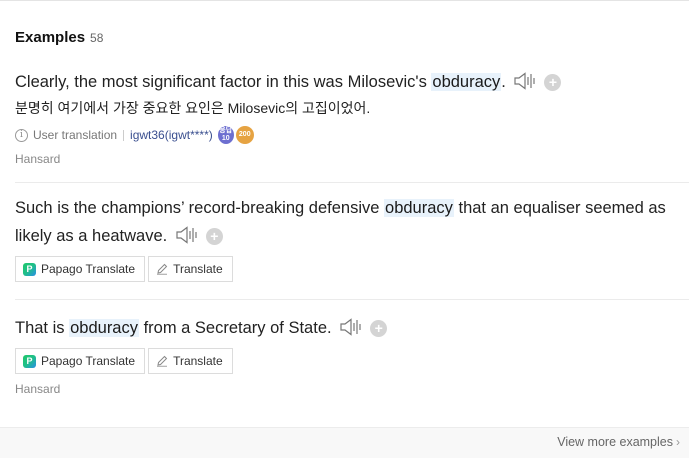 The height and width of the screenshot is (458, 689). What do you see at coordinates (678, 442) in the screenshot?
I see `chevron-right-icon: ›` at bounding box center [678, 442].